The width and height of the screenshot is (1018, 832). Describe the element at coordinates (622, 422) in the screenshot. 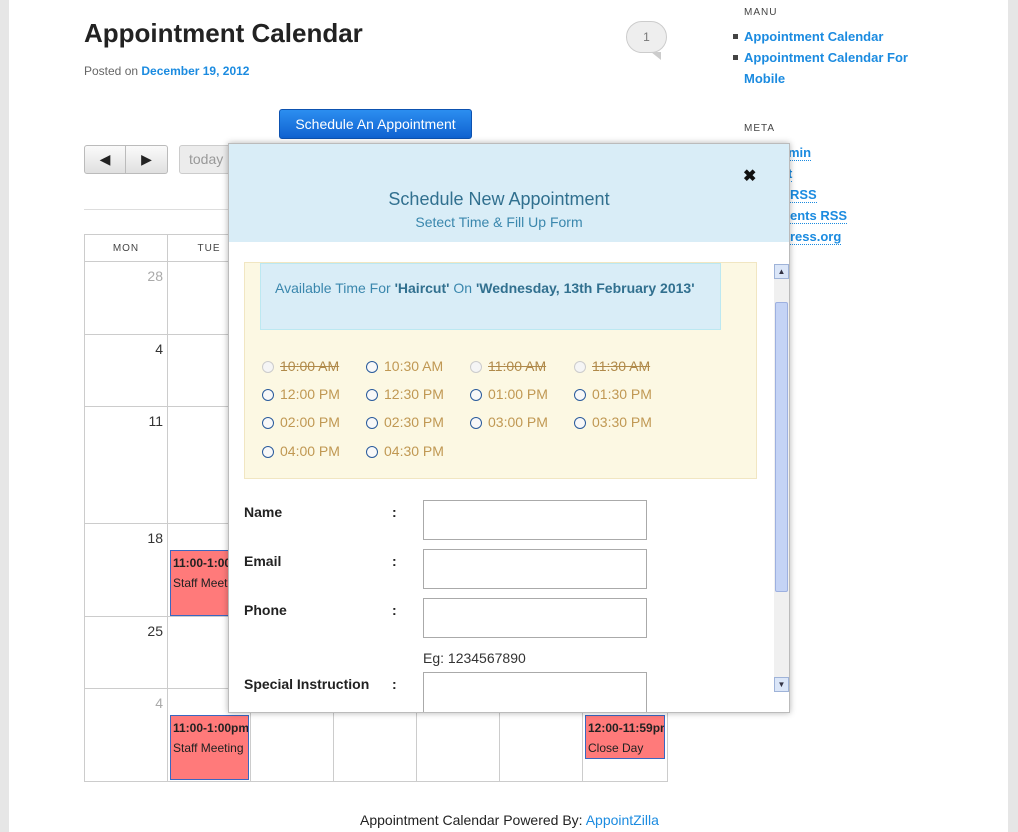

I see `slot-label: 03:30 PM` at that location.